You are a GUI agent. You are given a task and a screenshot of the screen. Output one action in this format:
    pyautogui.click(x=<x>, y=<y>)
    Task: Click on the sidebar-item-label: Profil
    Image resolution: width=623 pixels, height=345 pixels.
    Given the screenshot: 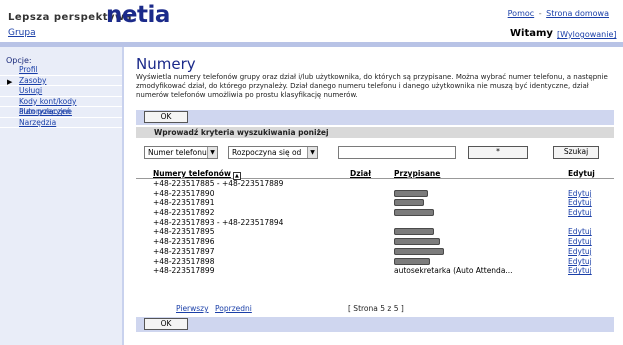 What is the action you would take?
    pyautogui.click(x=28, y=69)
    